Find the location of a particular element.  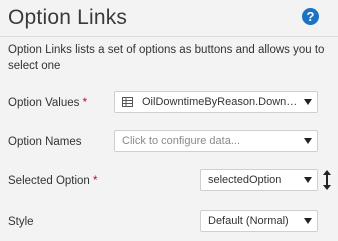

selected-option-select: selectedOption is located at coordinates (259, 180).